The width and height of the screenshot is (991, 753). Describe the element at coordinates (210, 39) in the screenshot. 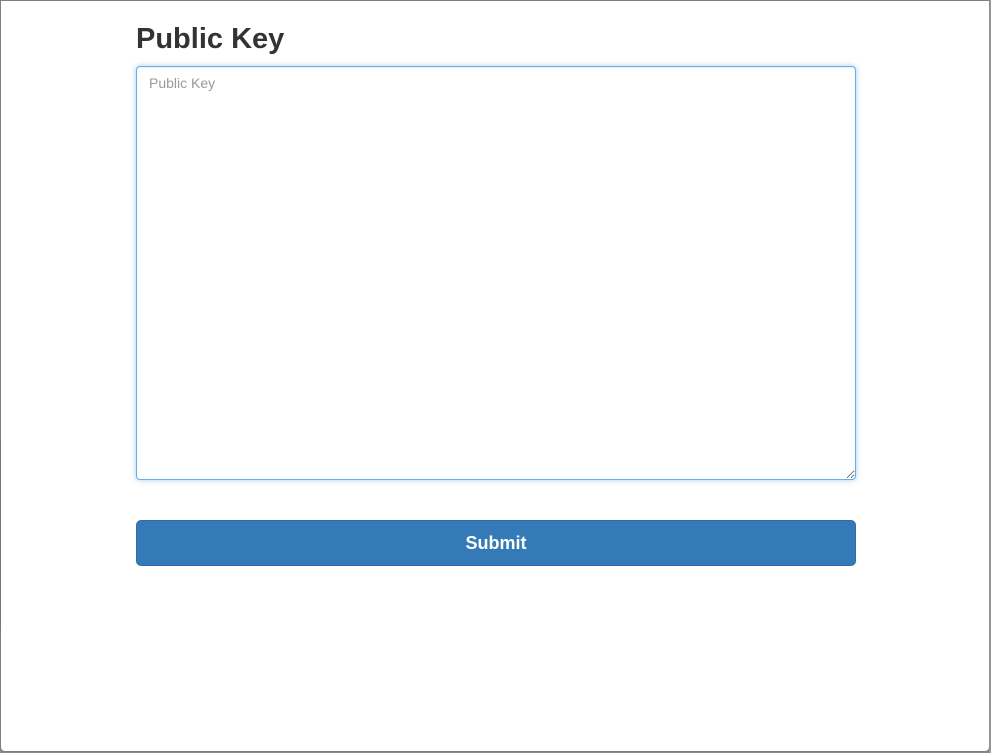

I see `page-title: Public Key` at that location.